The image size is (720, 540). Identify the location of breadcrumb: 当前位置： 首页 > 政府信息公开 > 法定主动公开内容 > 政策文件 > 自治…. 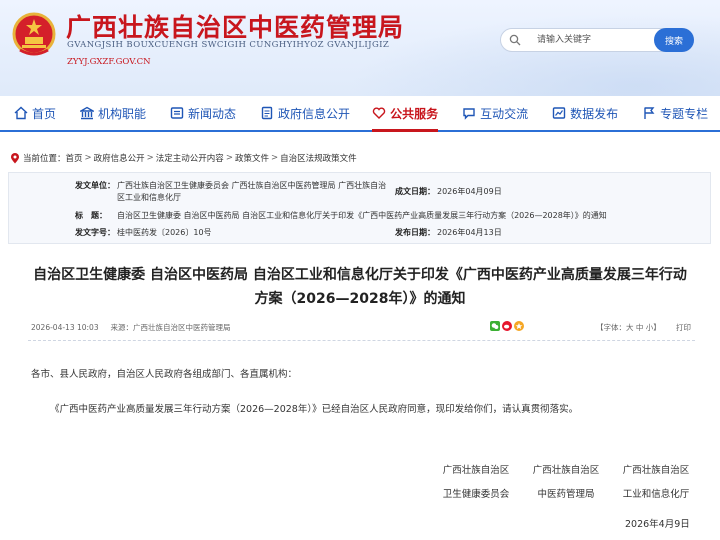
(183, 158).